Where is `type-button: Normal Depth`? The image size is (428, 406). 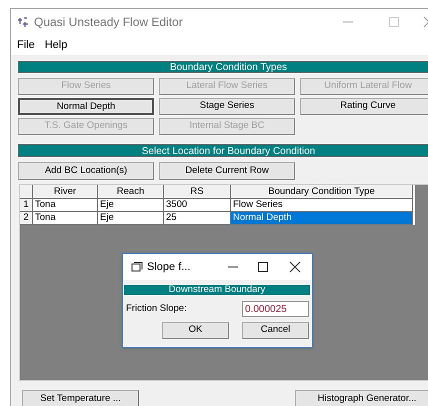 type-button: Normal Depth is located at coordinates (86, 106).